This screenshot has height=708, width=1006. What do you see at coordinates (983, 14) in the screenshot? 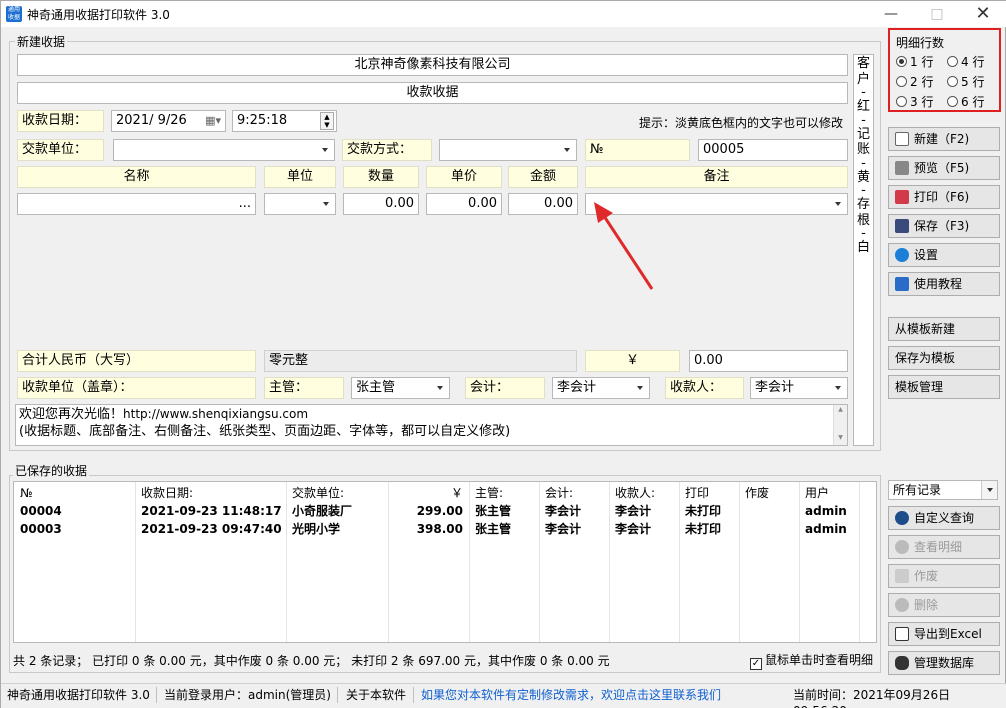
I see `close-button: ✕` at bounding box center [983, 14].